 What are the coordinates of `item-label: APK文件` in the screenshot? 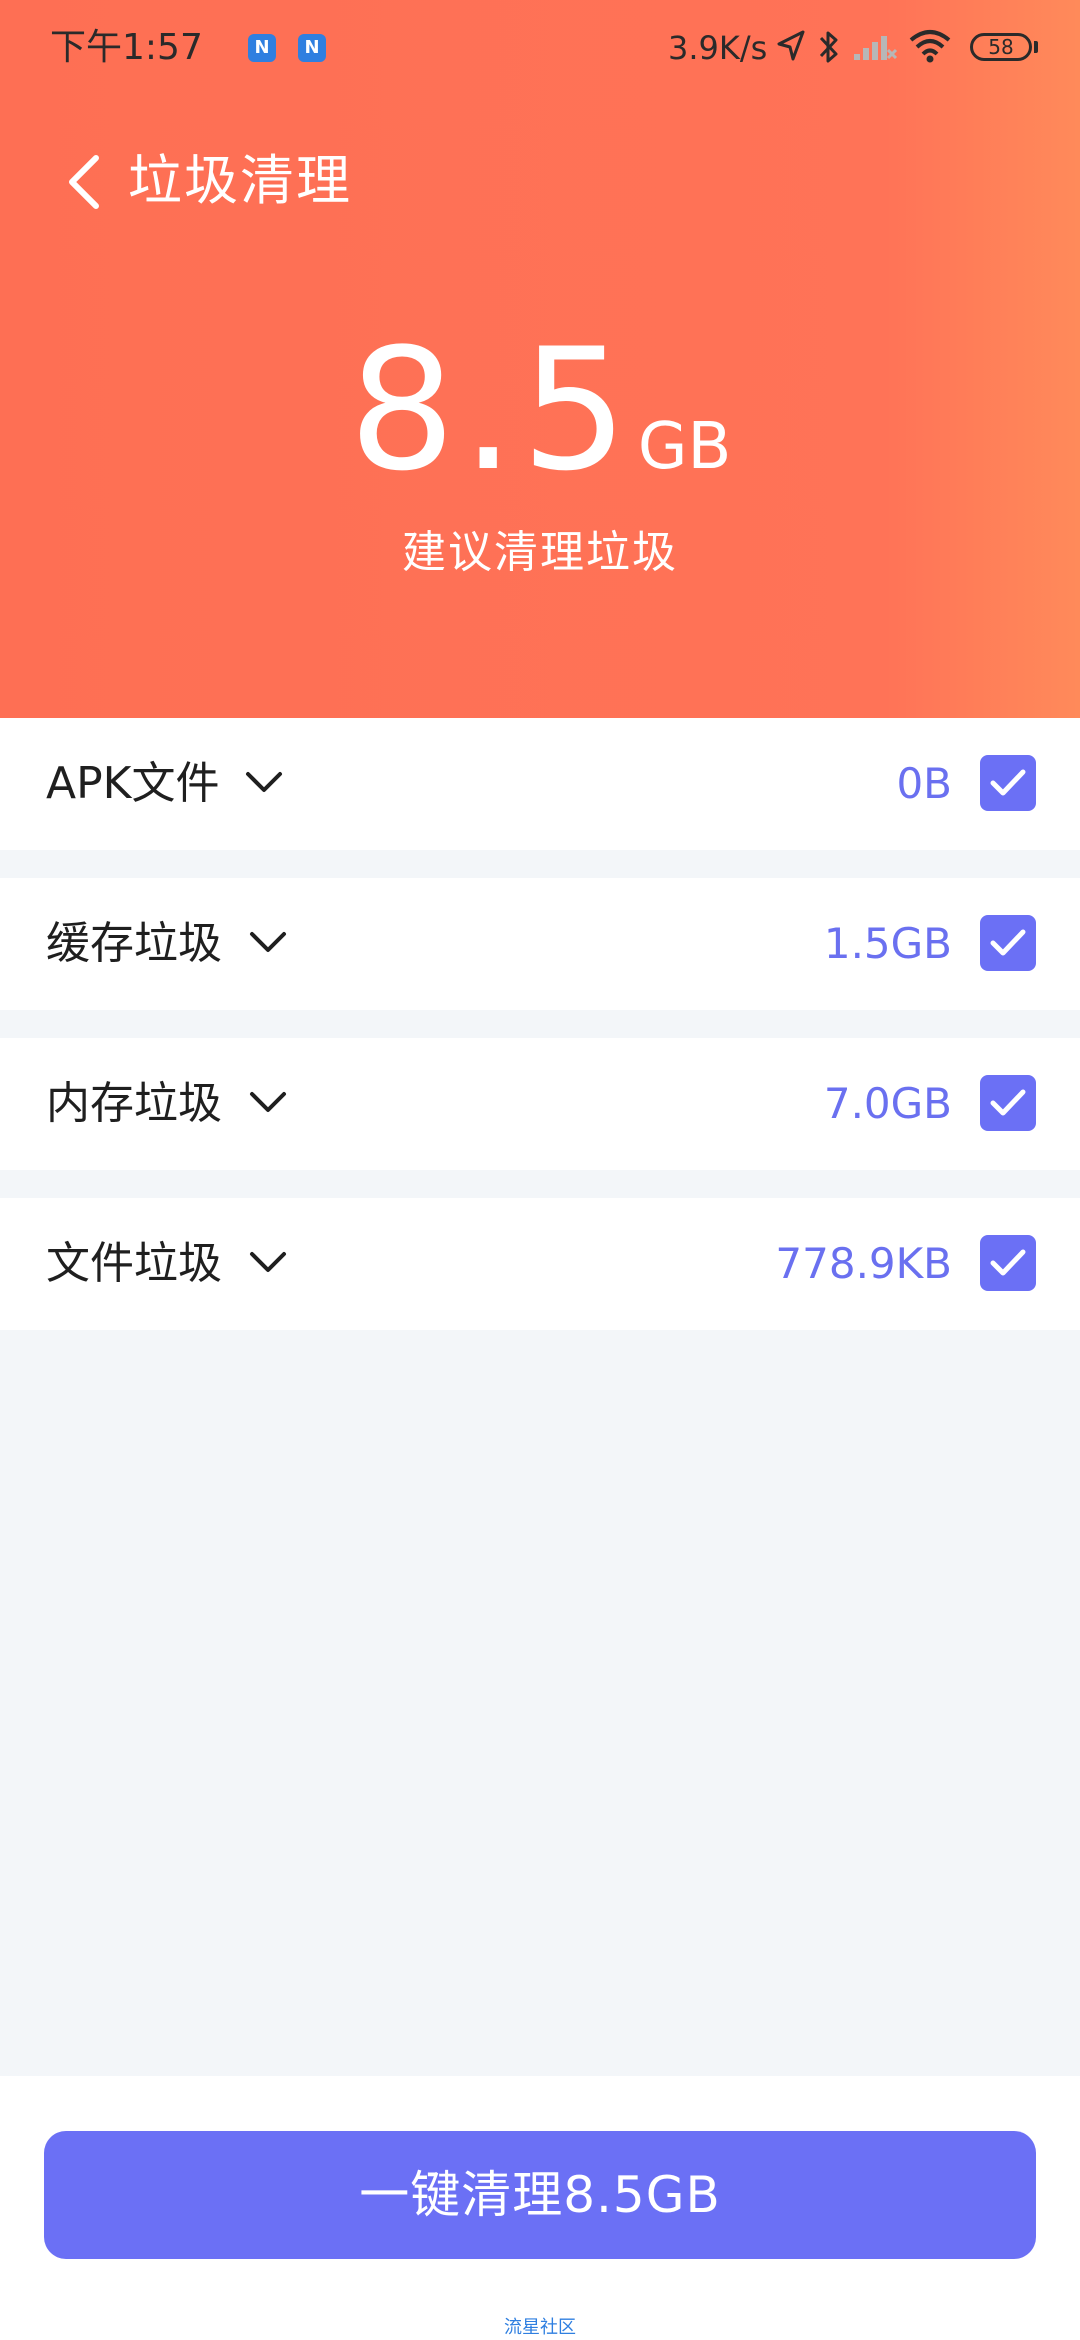 It's located at (133, 783).